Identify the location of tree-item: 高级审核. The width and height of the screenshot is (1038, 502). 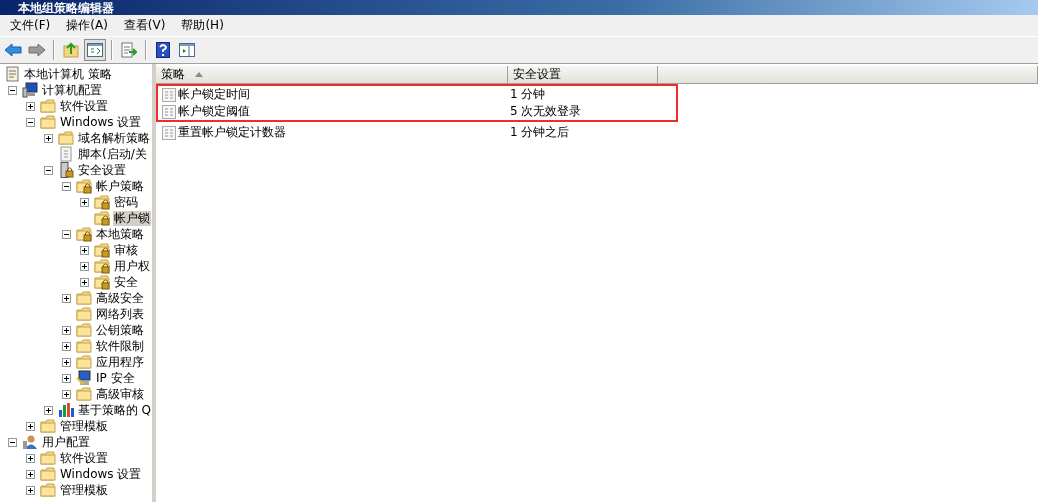
(120, 394).